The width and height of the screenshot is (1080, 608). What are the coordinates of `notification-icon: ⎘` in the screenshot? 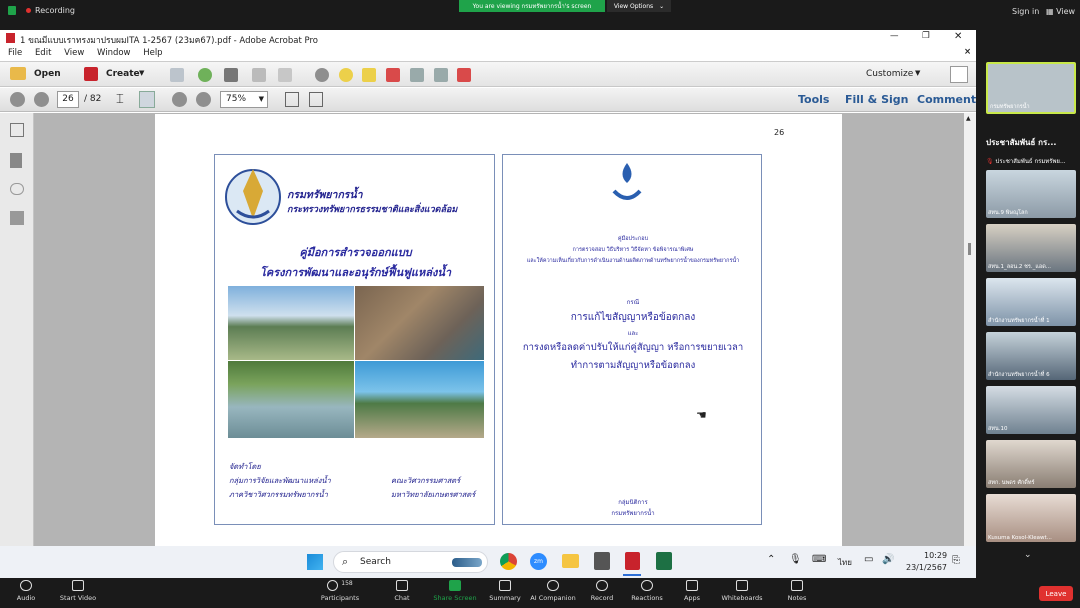 It's located at (956, 560).